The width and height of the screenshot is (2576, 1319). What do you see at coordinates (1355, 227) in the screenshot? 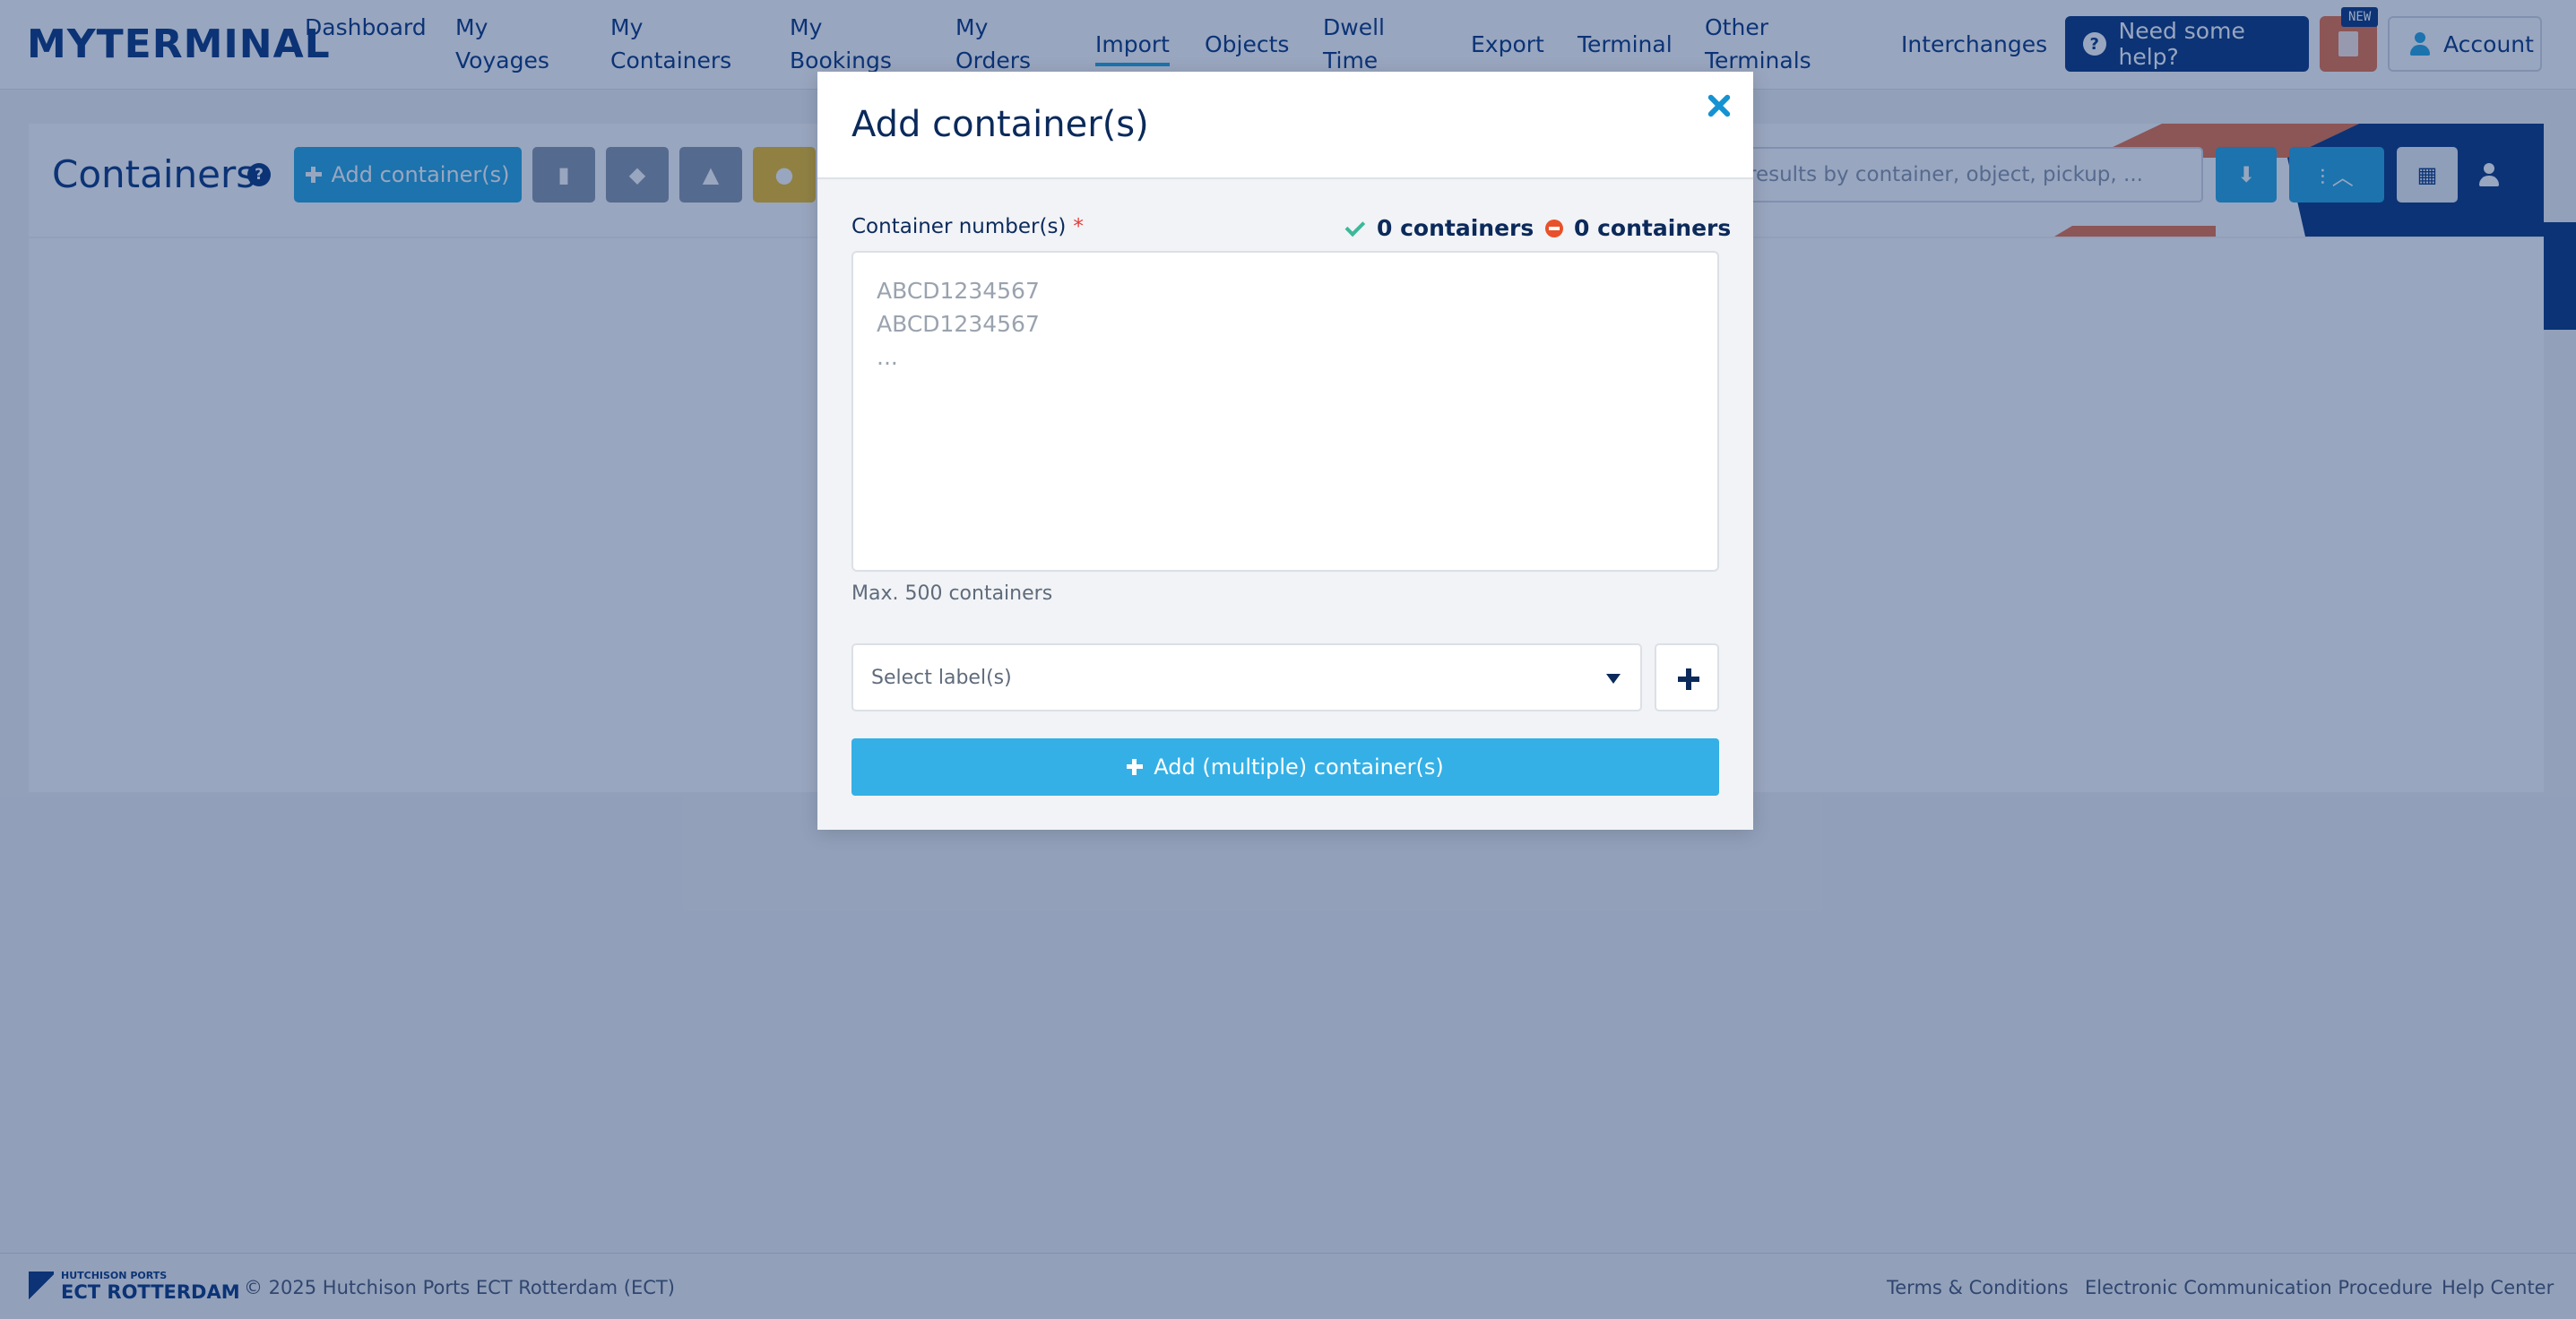
I see `check-icon` at bounding box center [1355, 227].